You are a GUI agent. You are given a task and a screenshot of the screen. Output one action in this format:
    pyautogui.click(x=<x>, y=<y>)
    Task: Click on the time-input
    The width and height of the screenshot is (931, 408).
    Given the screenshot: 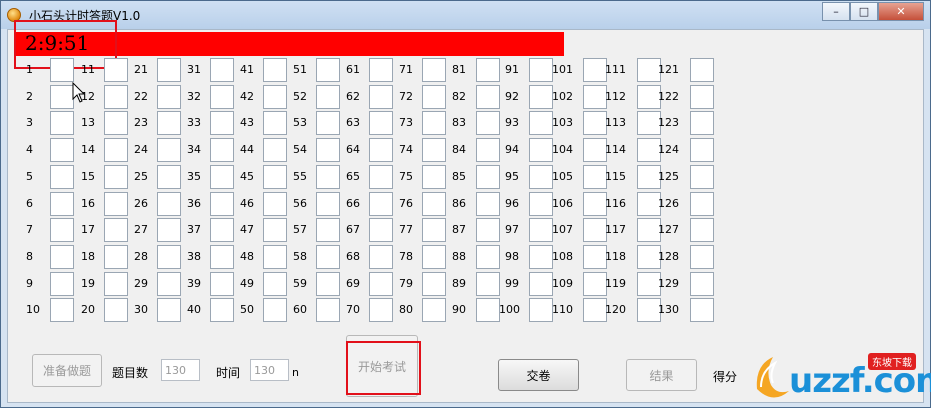 What is the action you would take?
    pyautogui.click(x=269, y=370)
    